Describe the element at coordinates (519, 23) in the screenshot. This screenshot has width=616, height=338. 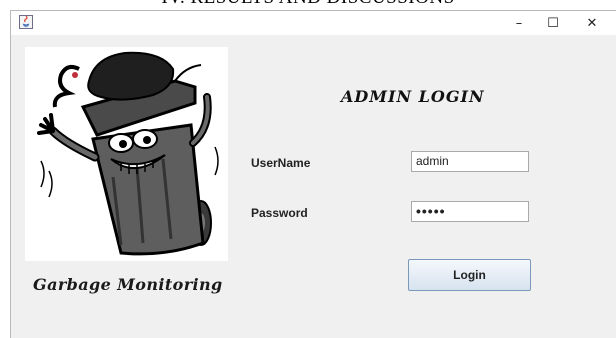
I see `minimize-button: –` at that location.